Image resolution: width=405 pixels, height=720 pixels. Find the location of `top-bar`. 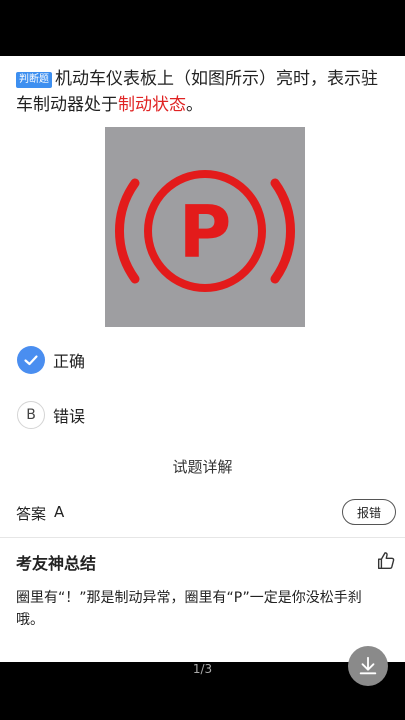

top-bar is located at coordinates (202, 28).